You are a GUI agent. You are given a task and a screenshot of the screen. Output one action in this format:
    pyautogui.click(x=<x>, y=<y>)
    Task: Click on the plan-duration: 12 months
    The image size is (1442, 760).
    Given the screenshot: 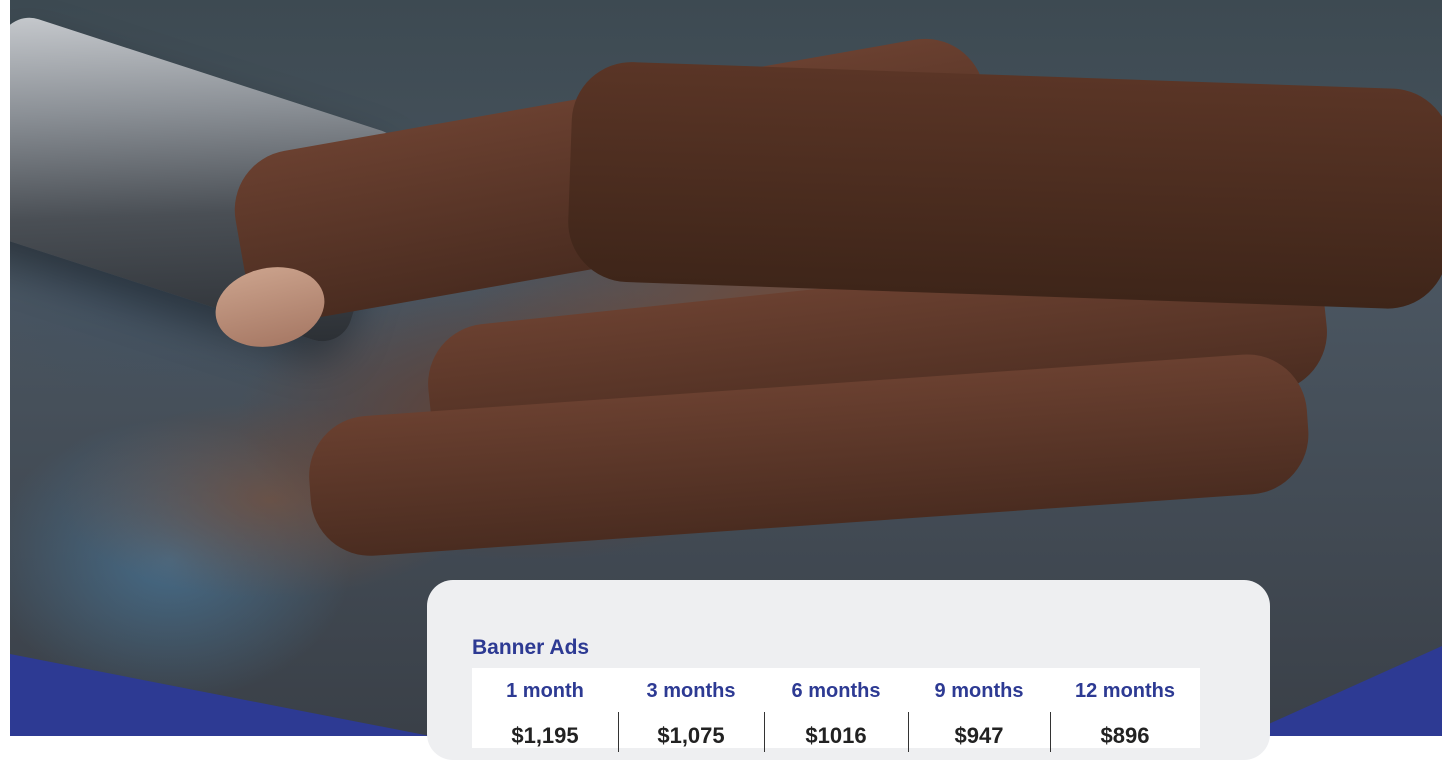 What is the action you would take?
    pyautogui.click(x=1125, y=691)
    